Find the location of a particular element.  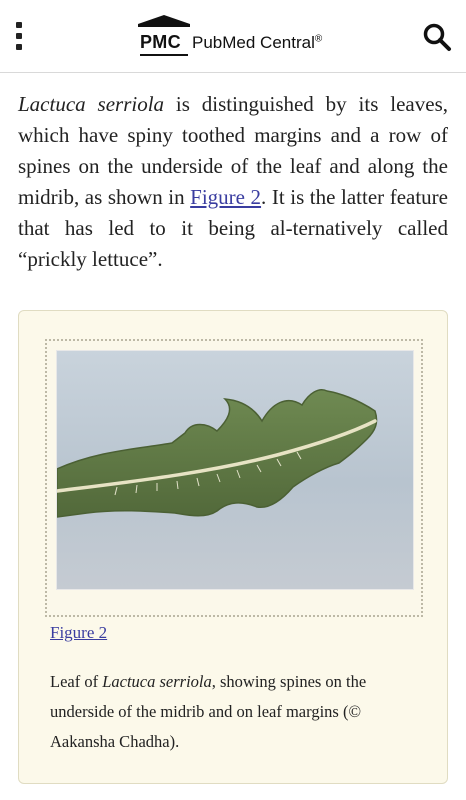

kebab-menu-icon is located at coordinates (19, 36).